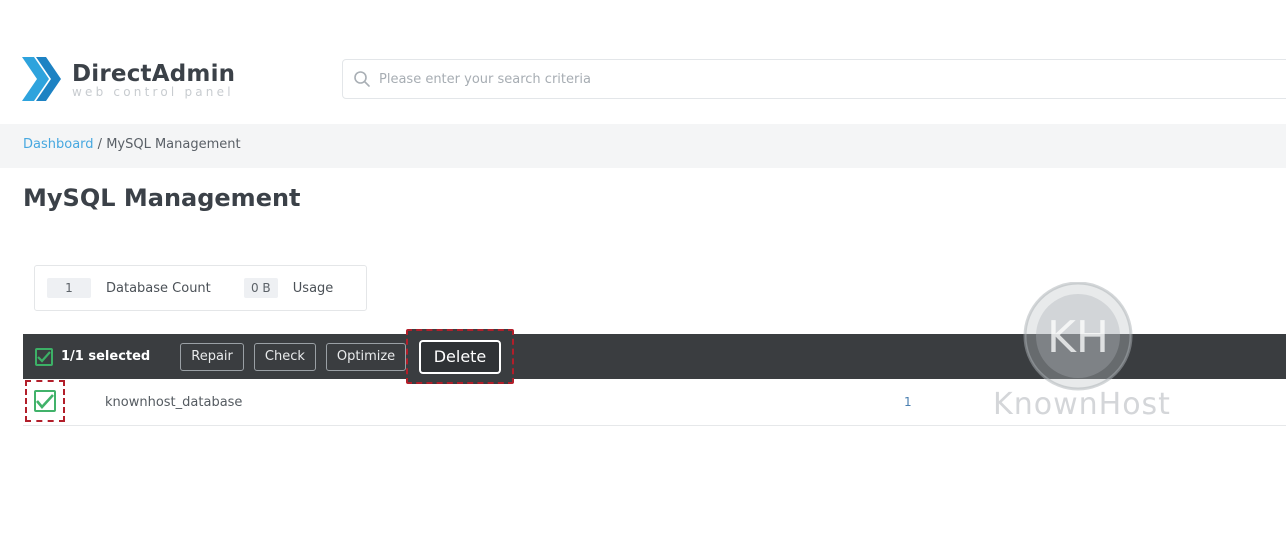 Image resolution: width=1286 pixels, height=544 pixels. I want to click on watermark-monogram: KH, so click(1078, 337).